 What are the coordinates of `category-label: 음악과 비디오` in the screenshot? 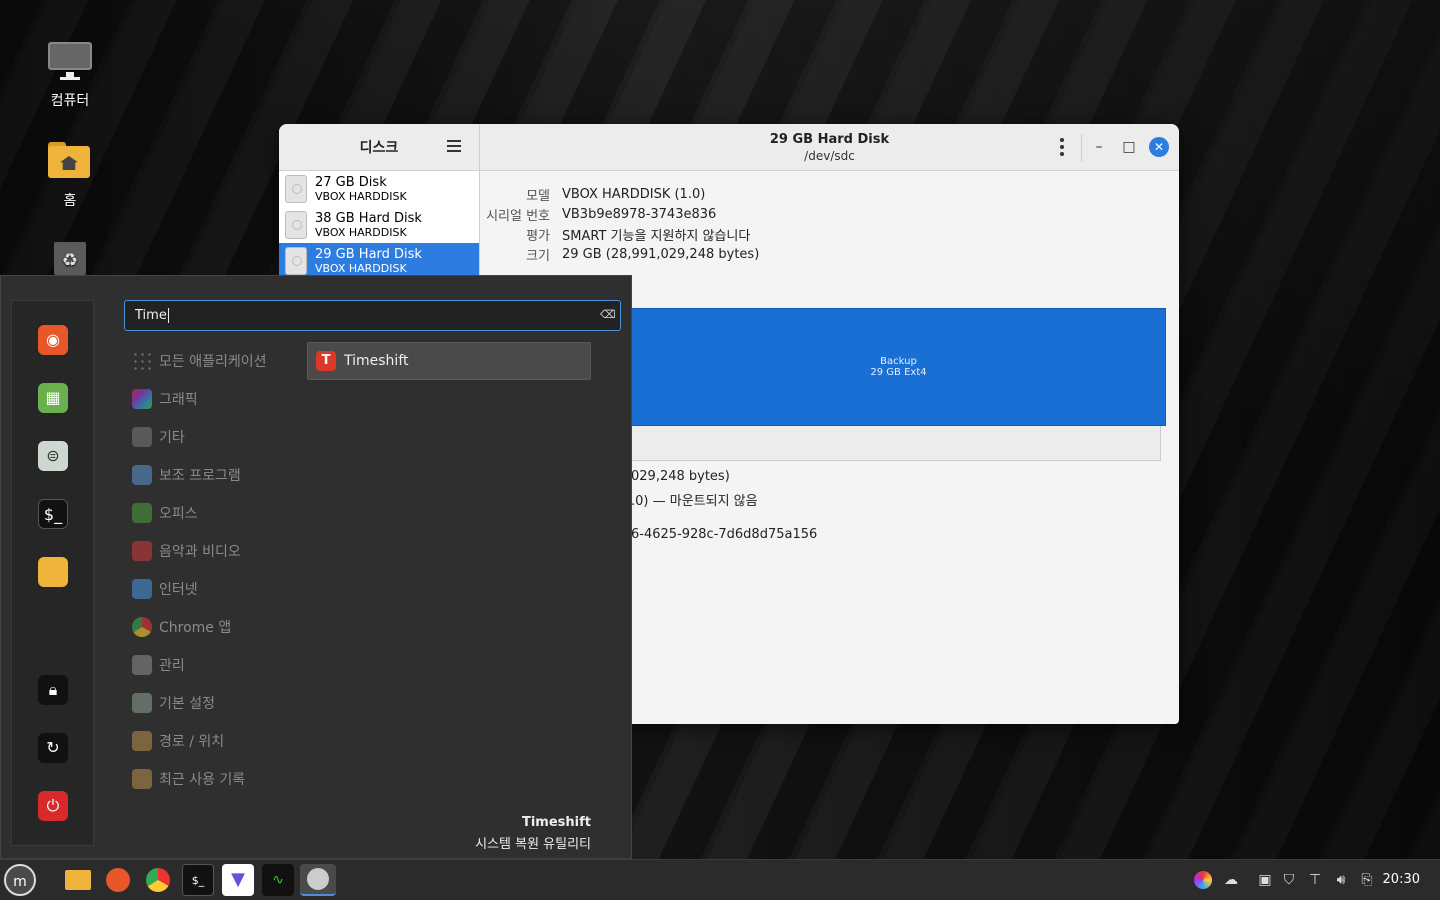 It's located at (200, 552).